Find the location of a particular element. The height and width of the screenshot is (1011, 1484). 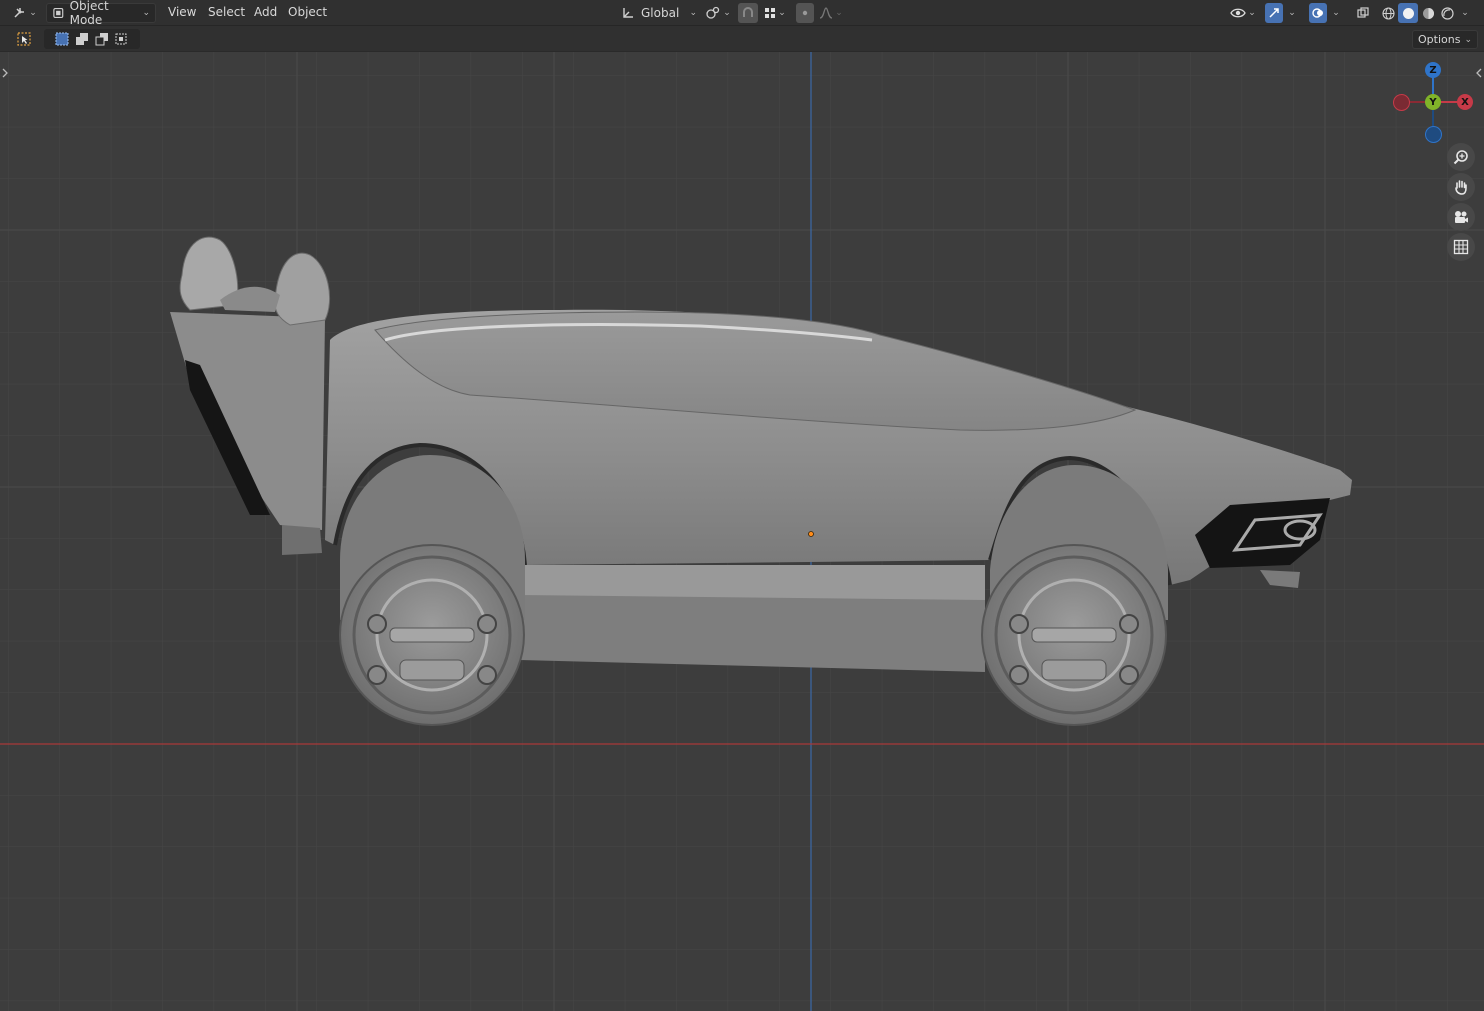

gizmo-y-axis: Y is located at coordinates (1433, 102).